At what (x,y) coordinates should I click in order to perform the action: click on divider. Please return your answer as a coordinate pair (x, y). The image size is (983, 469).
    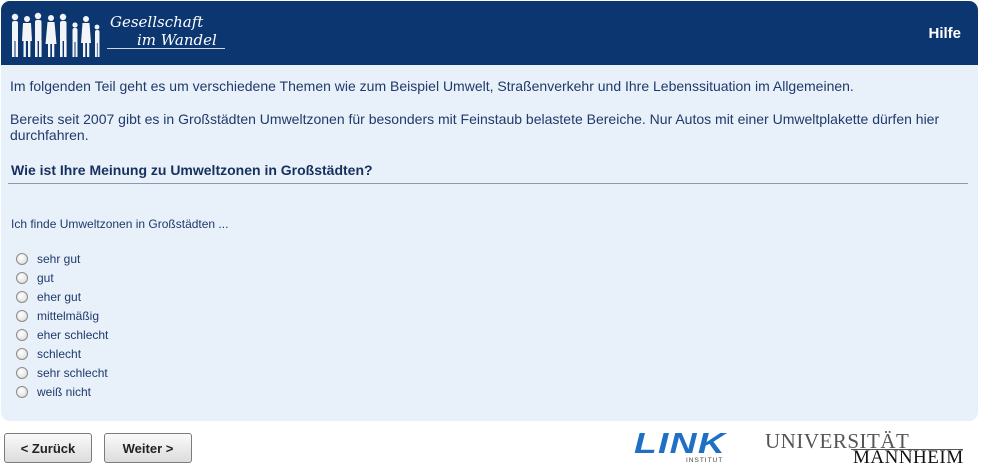
    Looking at the image, I should click on (488, 183).